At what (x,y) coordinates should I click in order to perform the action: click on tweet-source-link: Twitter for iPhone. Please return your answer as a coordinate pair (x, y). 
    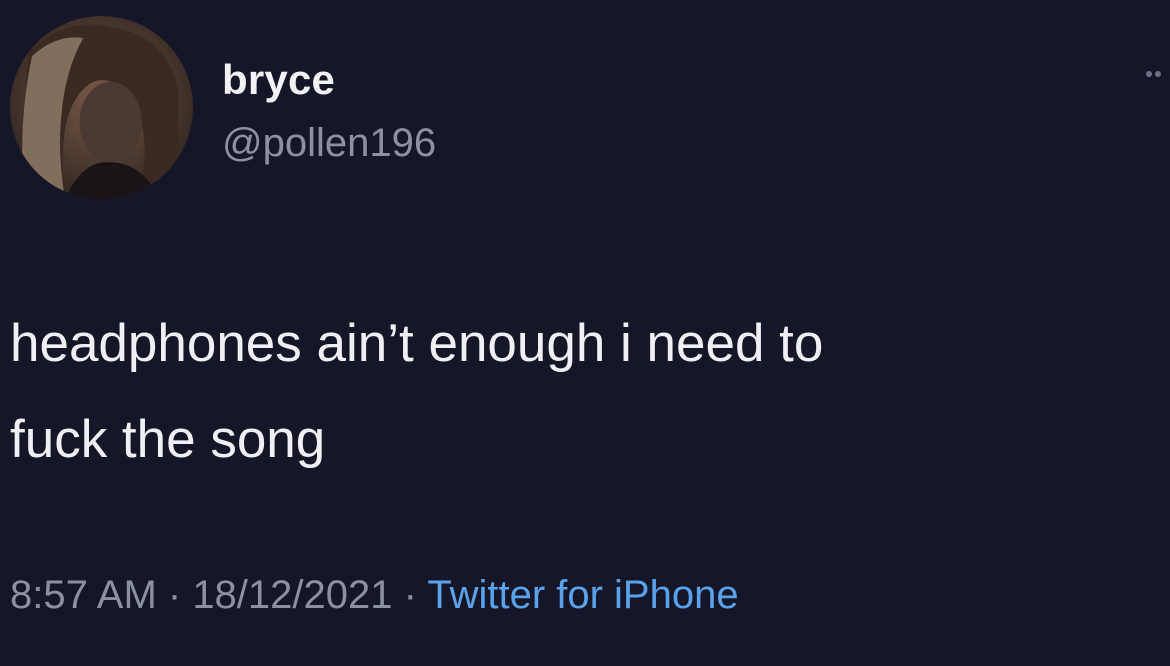
    Looking at the image, I should click on (582, 595).